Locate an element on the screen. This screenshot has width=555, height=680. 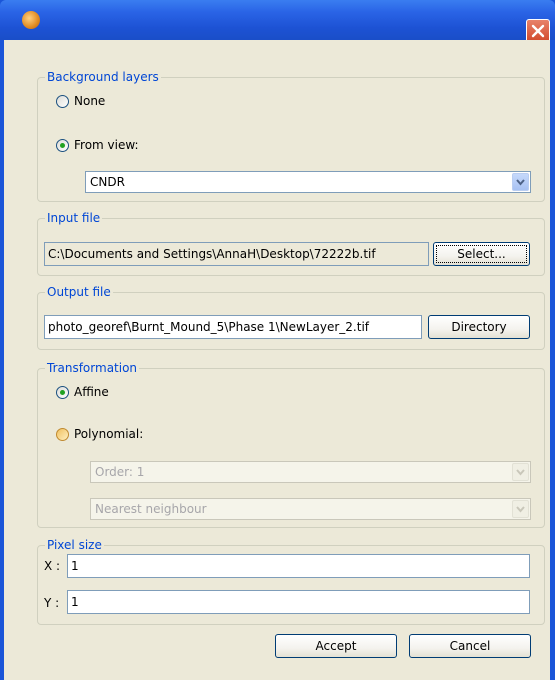
pixel-size-y-label: Y : is located at coordinates (52, 603).